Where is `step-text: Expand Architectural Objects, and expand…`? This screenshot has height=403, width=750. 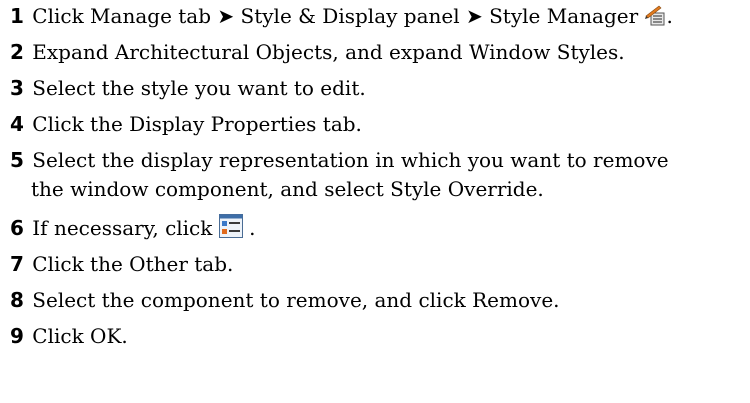 step-text: Expand Architectural Objects, and expand… is located at coordinates (328, 52).